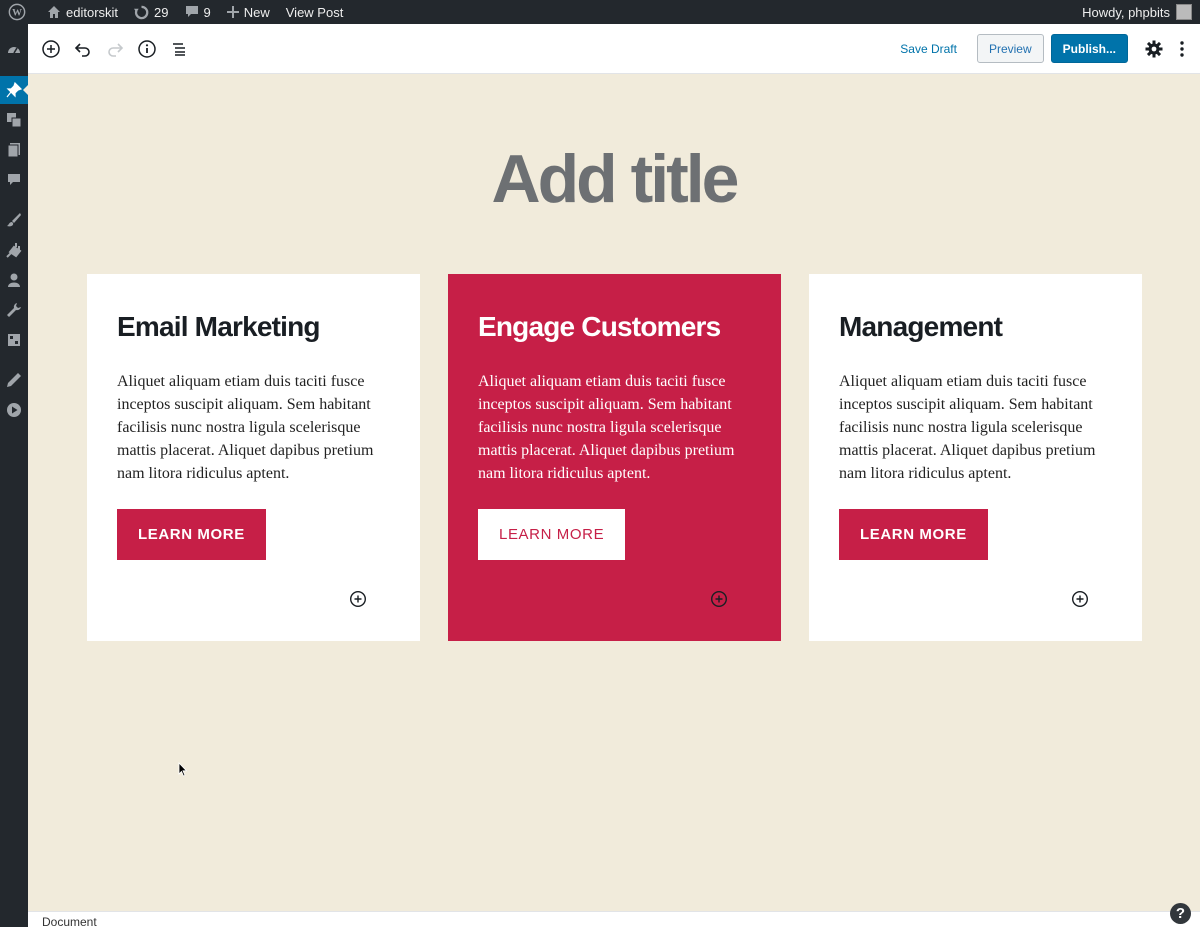 This screenshot has width=1200, height=927. Describe the element at coordinates (191, 11) in the screenshot. I see `comment-icon` at that location.